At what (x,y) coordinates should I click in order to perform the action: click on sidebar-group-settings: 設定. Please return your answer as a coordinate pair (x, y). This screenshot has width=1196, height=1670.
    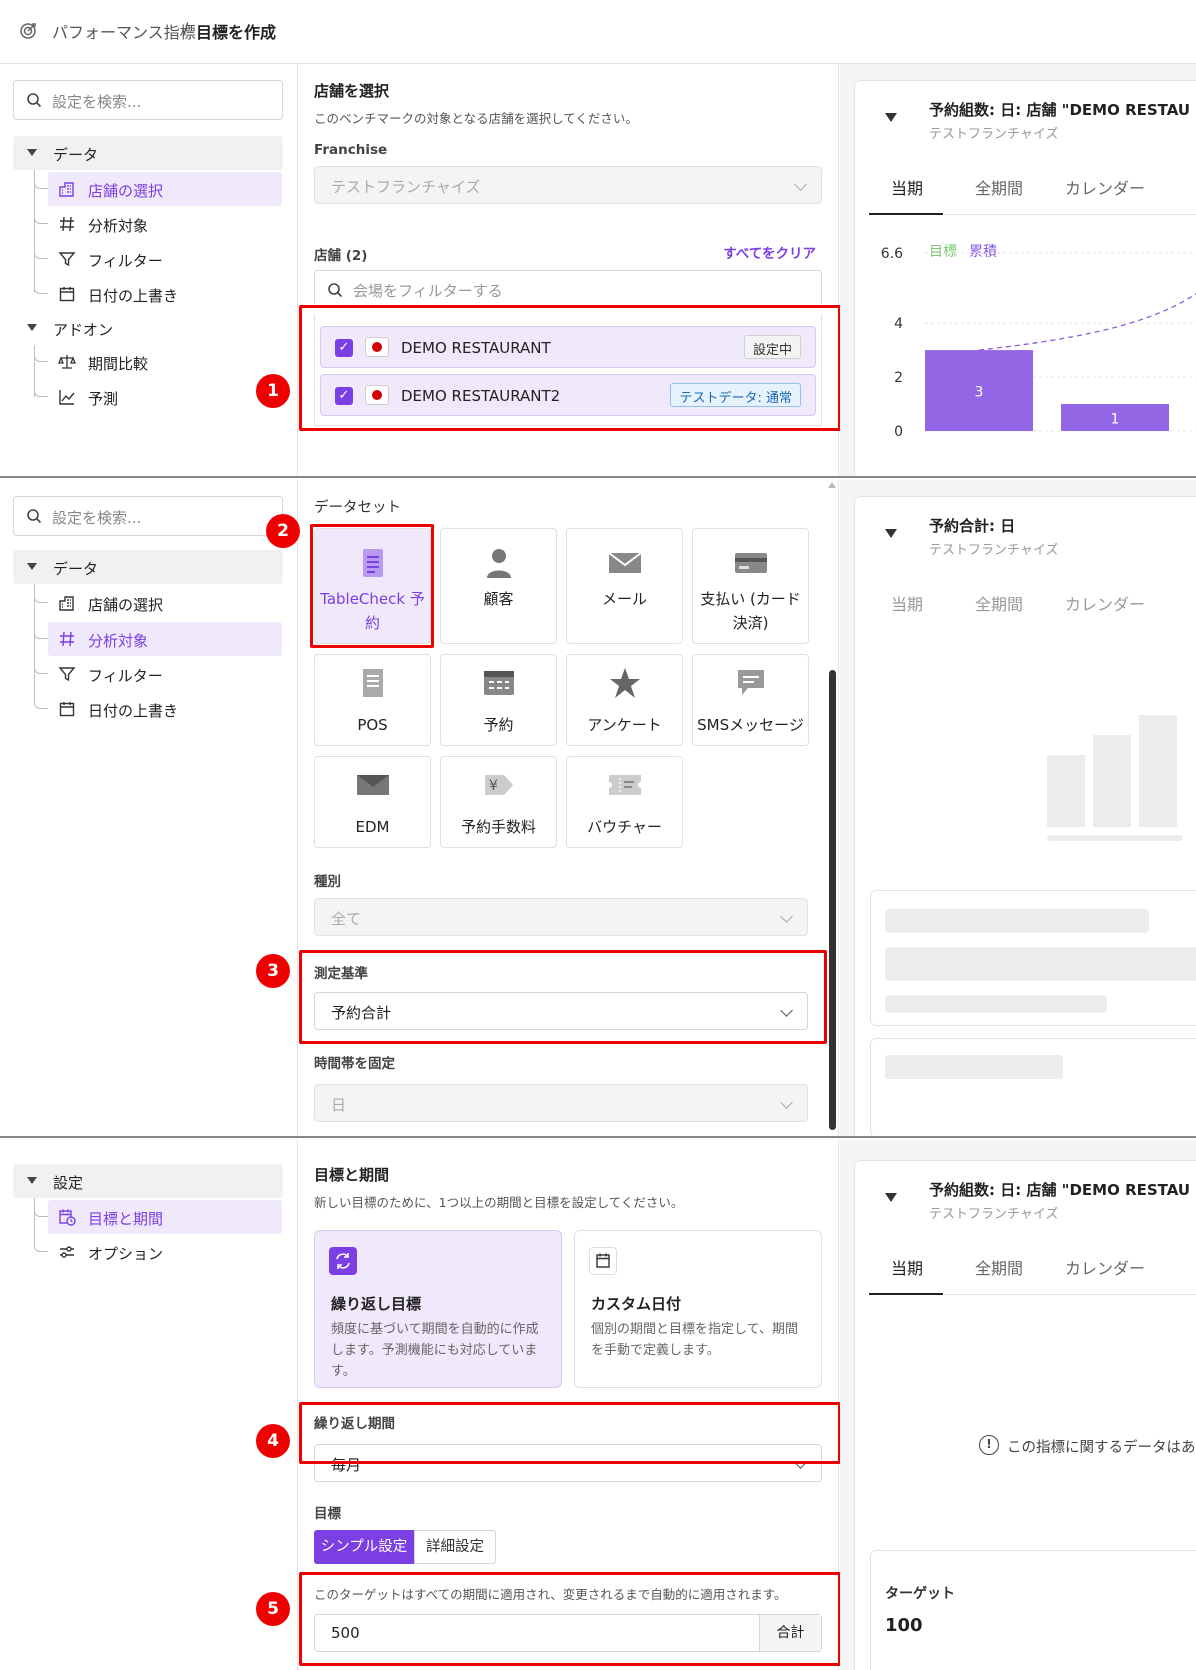
    Looking at the image, I should click on (148, 1181).